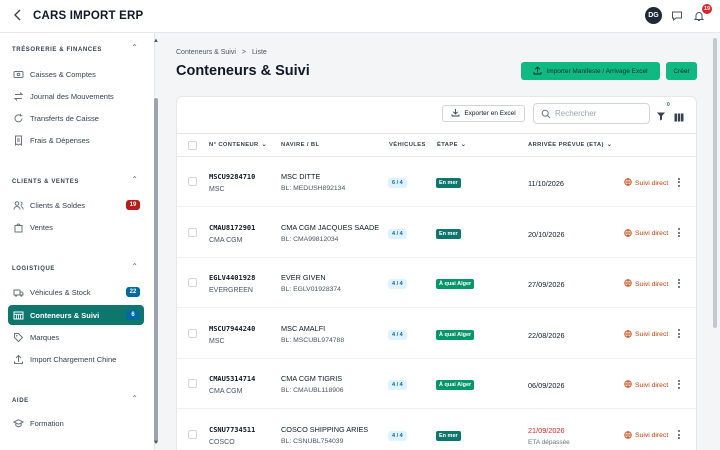  What do you see at coordinates (313, 188) in the screenshot?
I see `bill-of-lading: BL: MEDUSH892134` at bounding box center [313, 188].